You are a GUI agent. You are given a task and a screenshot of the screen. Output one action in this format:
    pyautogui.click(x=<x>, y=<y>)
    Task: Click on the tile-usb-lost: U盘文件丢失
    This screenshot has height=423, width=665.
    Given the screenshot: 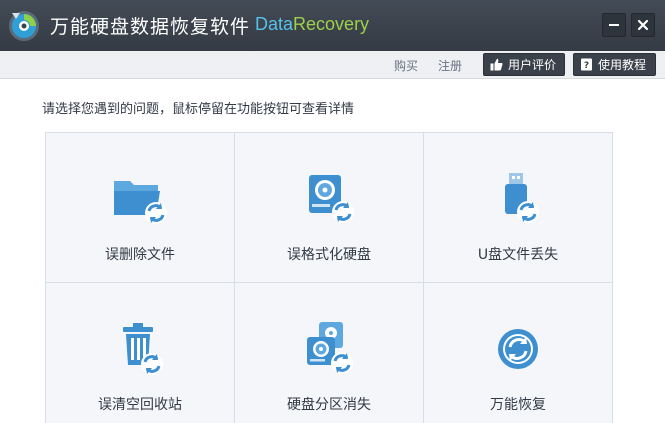 What is the action you would take?
    pyautogui.click(x=518, y=208)
    